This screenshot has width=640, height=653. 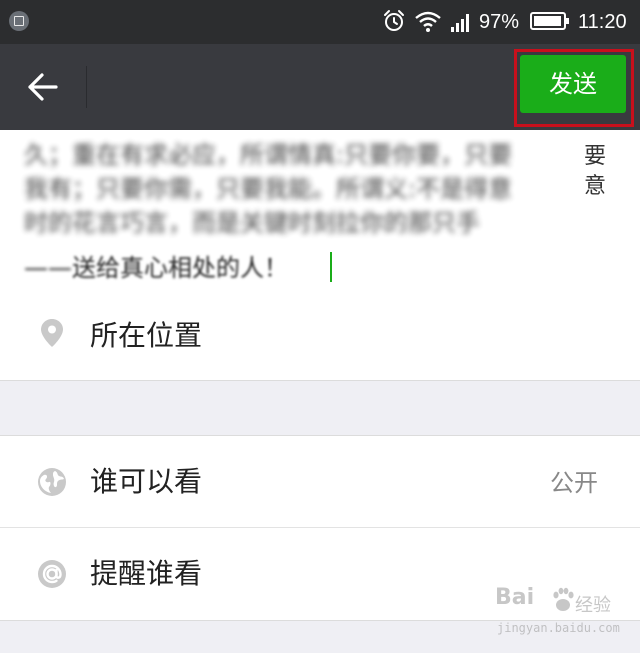 I want to click on globe-icon, so click(x=52, y=482).